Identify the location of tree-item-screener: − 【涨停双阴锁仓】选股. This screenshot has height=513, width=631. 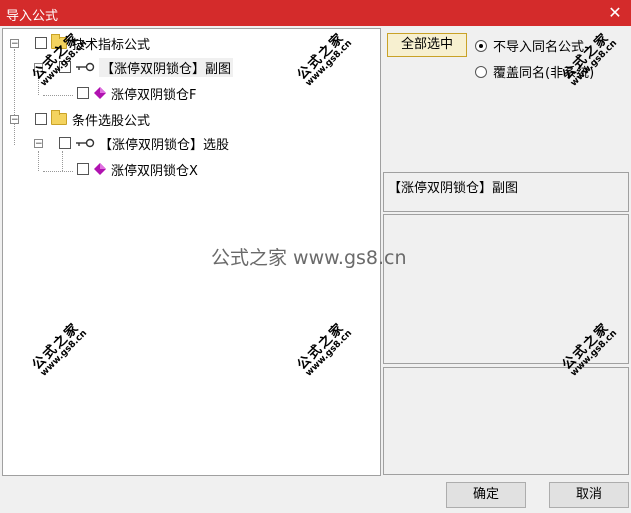
(131, 143).